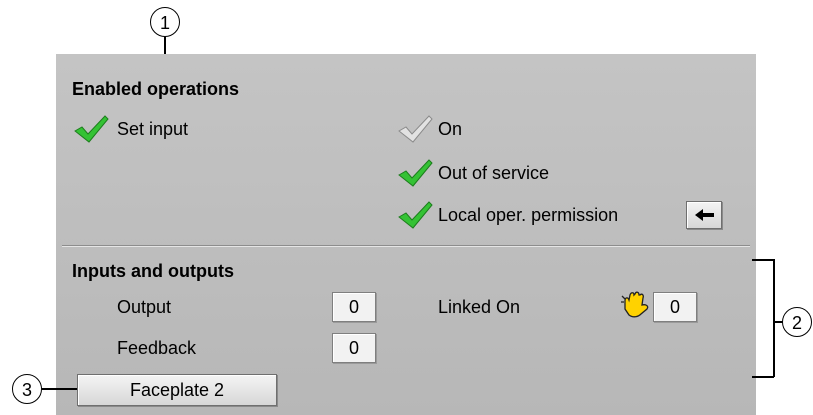 This screenshot has height=415, width=813. What do you see at coordinates (27, 389) in the screenshot?
I see `callout-3: 3` at bounding box center [27, 389].